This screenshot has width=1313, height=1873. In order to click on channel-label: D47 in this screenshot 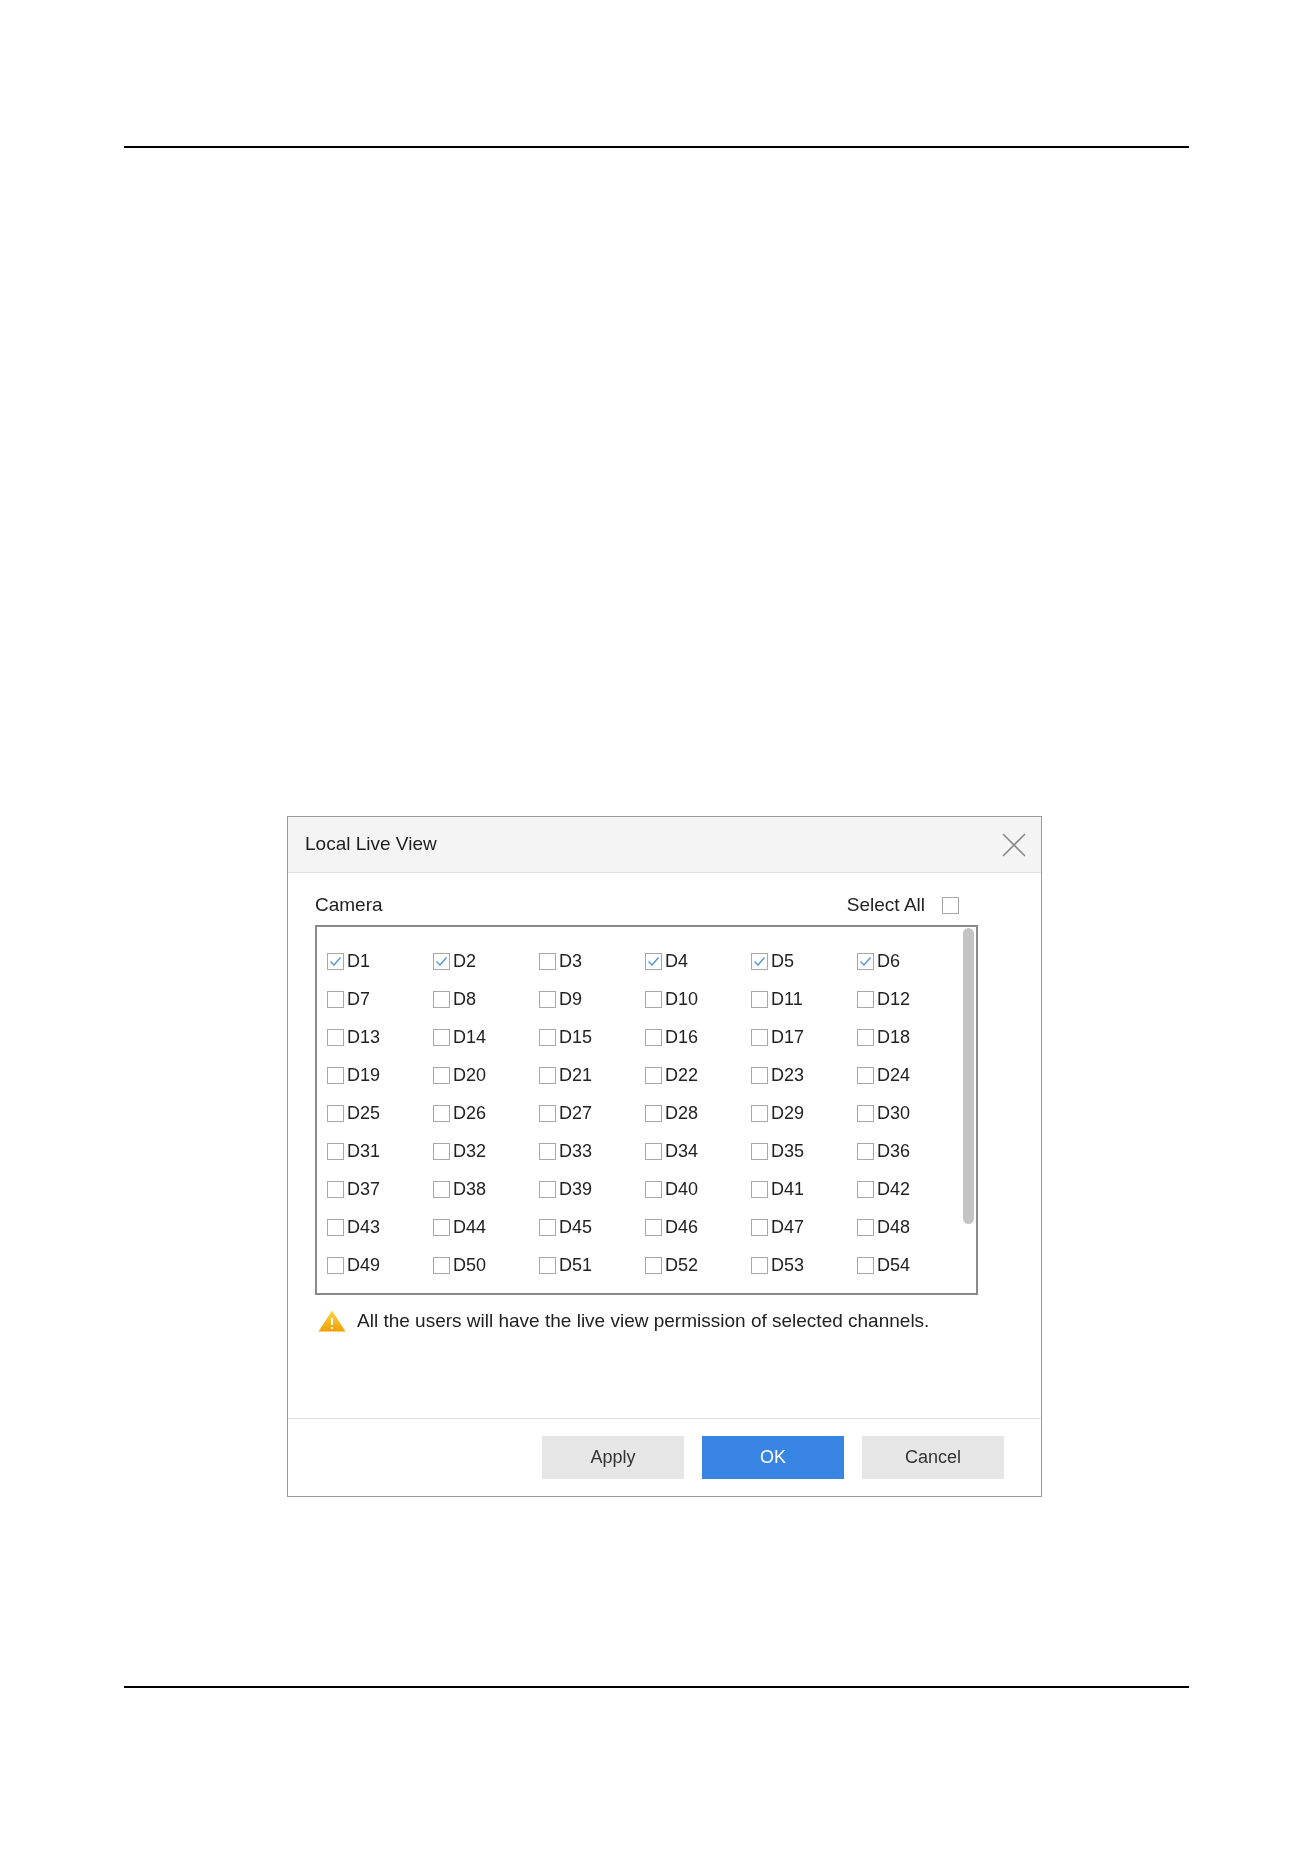, I will do `click(788, 1227)`.